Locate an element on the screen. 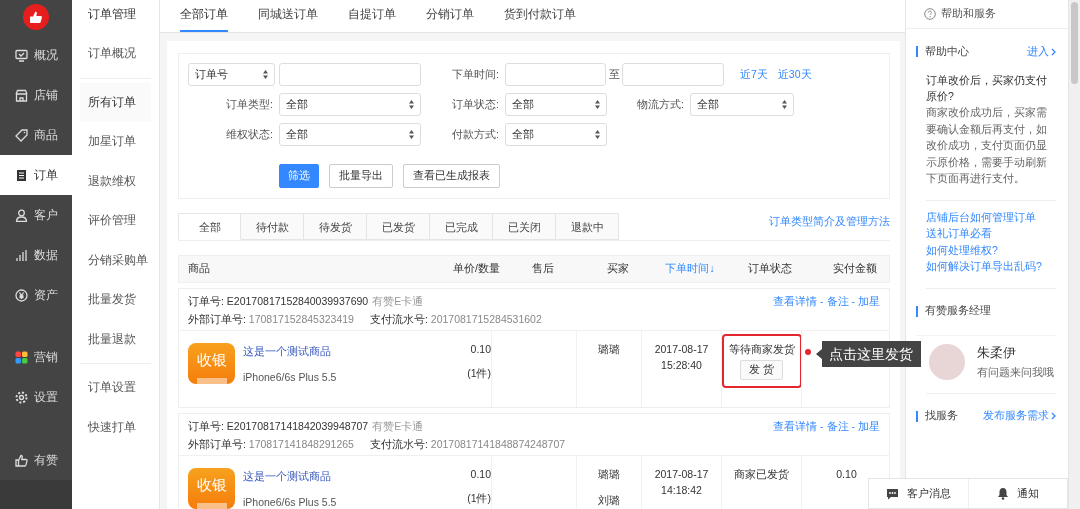 The image size is (1080, 509). chat-bubble-icon is located at coordinates (892, 493).